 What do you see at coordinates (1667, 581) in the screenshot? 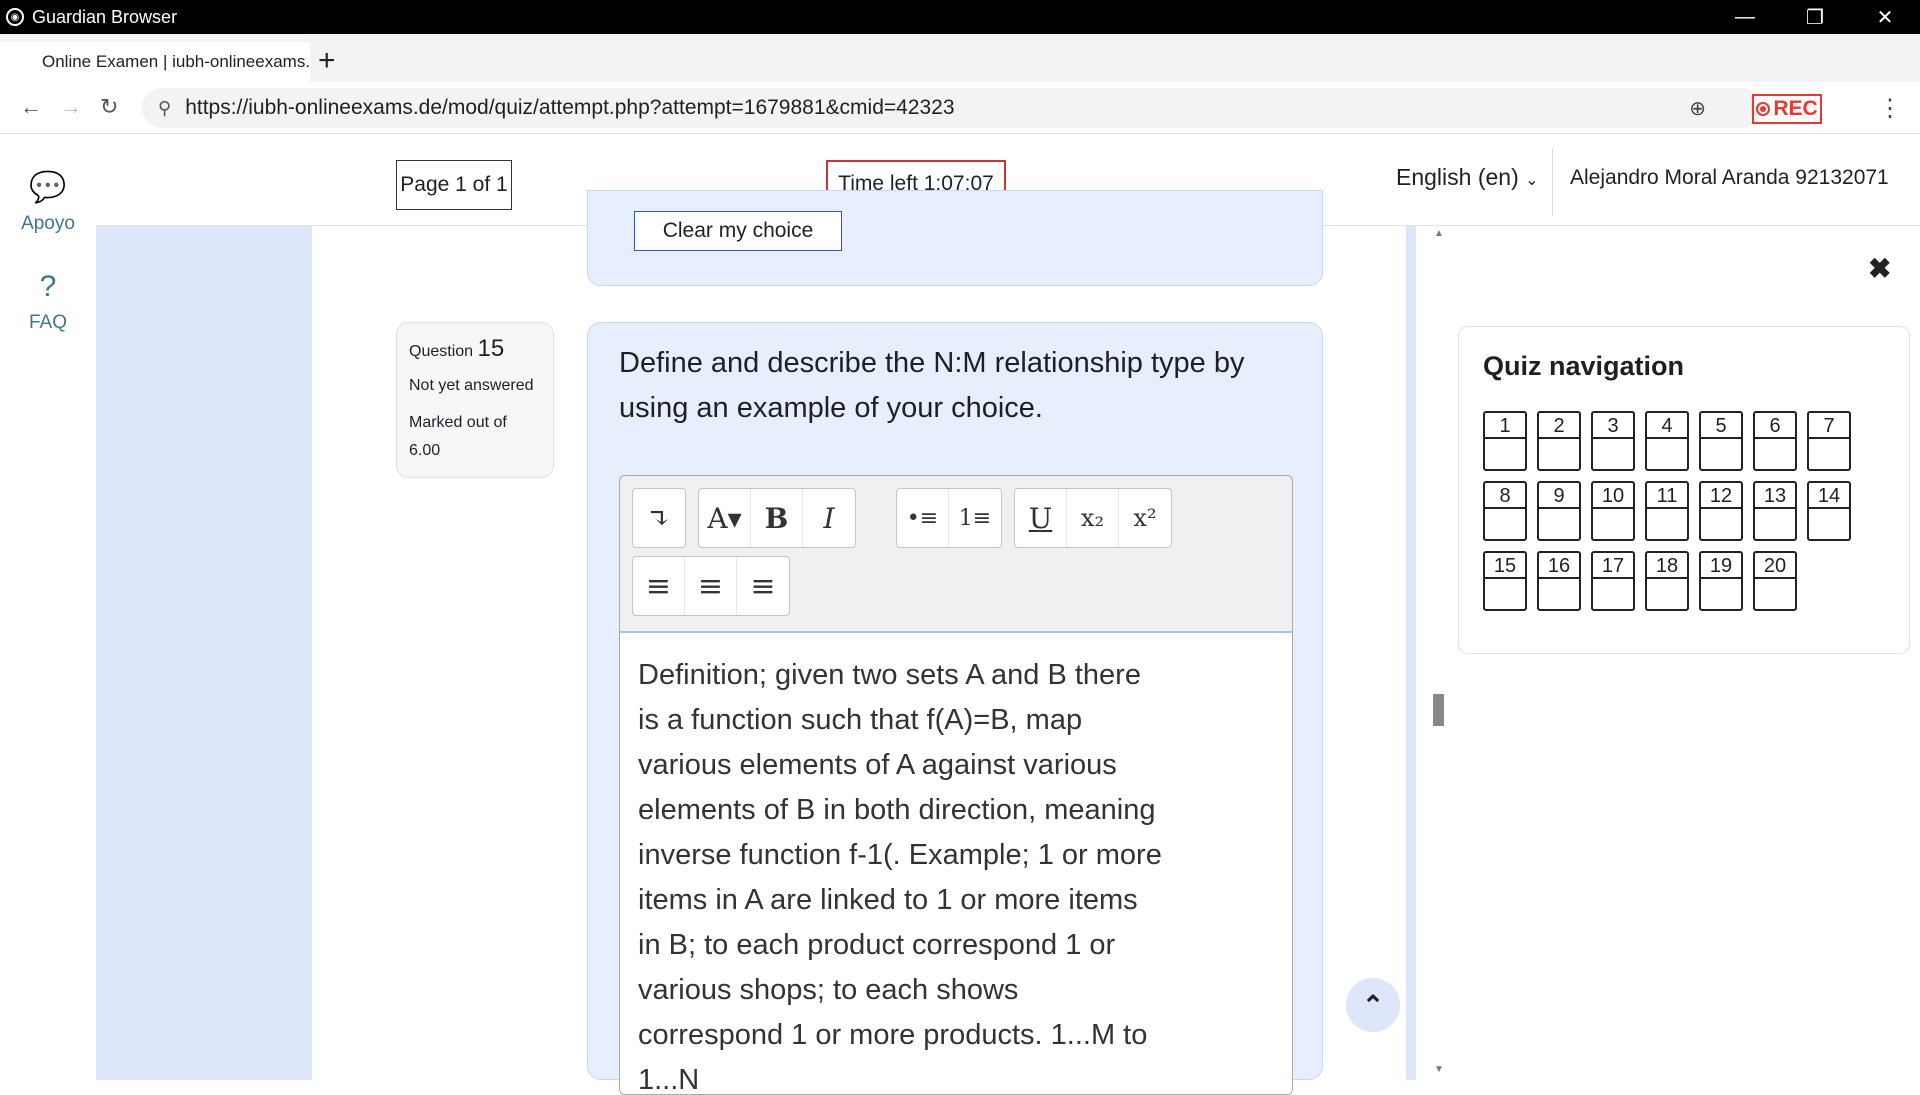
I see `quiz-nav-question-button: 18` at bounding box center [1667, 581].